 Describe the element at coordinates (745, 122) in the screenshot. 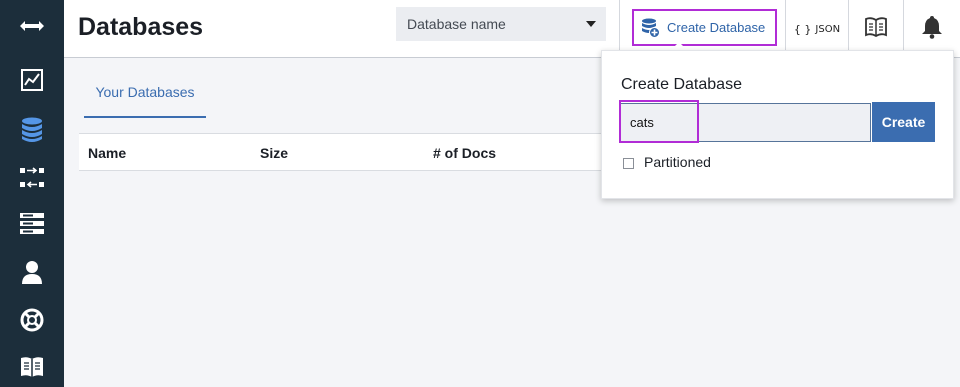

I see `database-name-input` at that location.